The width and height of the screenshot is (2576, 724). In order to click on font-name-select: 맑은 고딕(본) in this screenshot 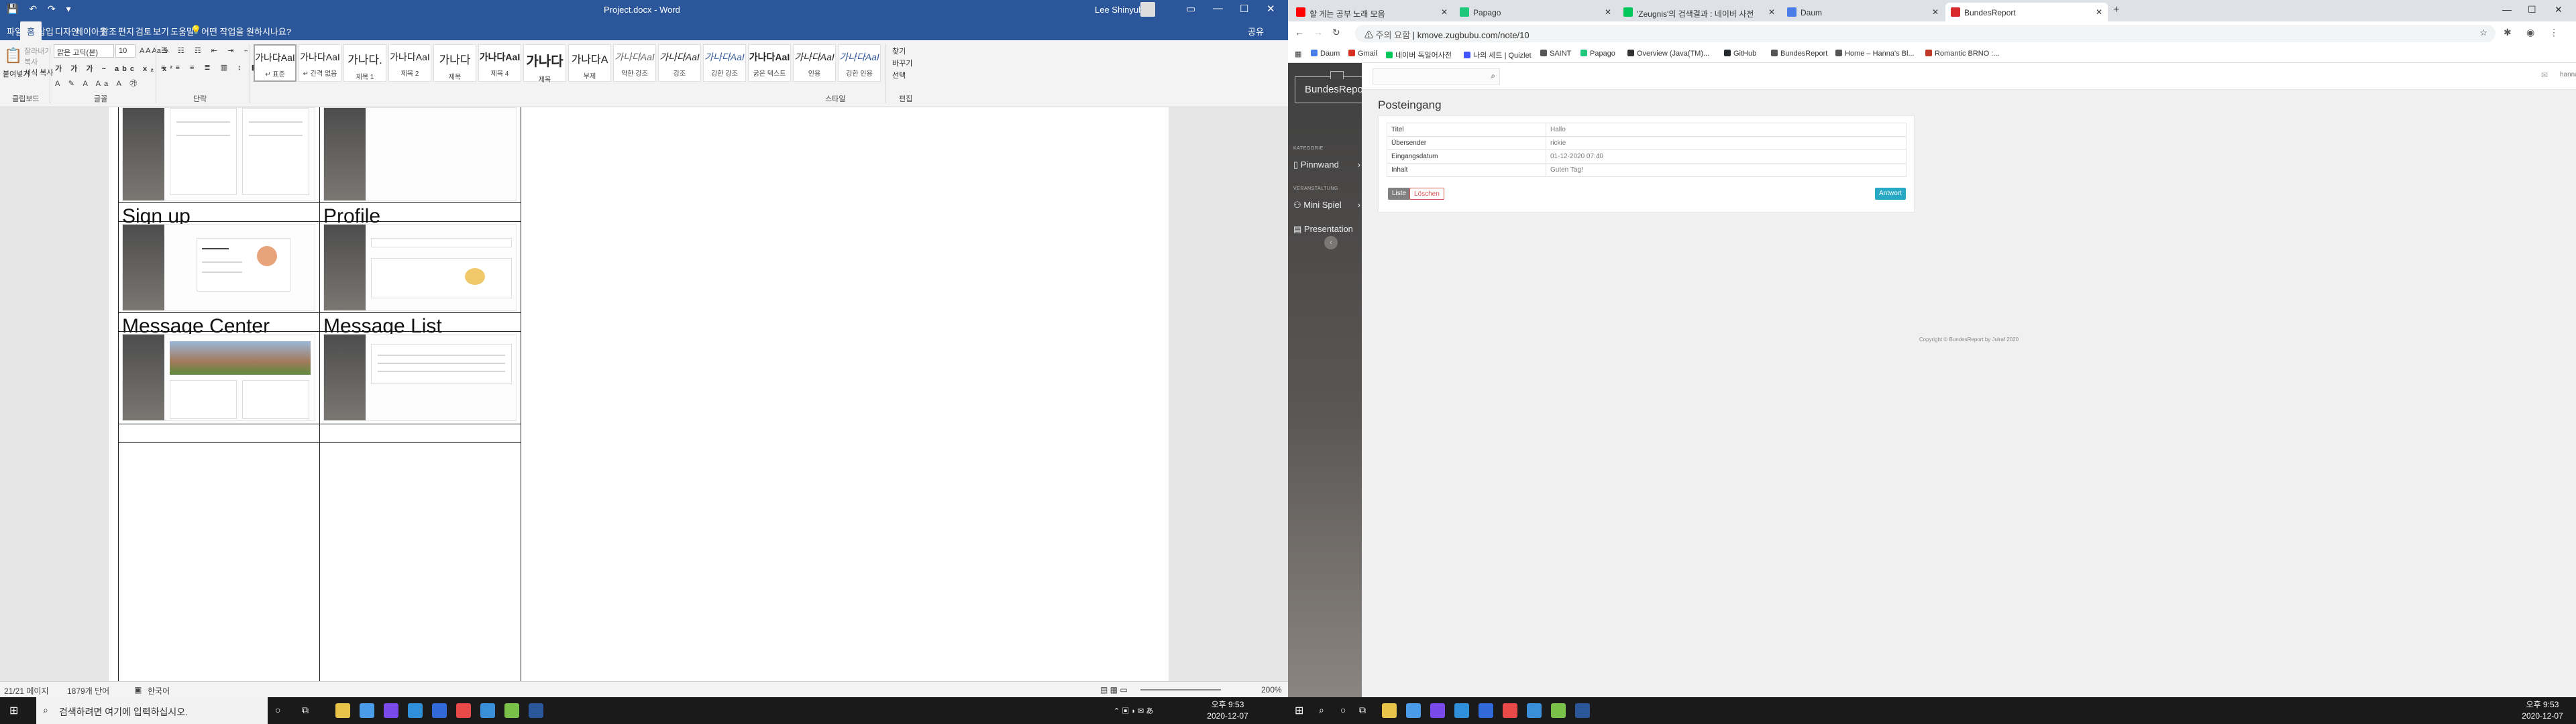, I will do `click(84, 51)`.